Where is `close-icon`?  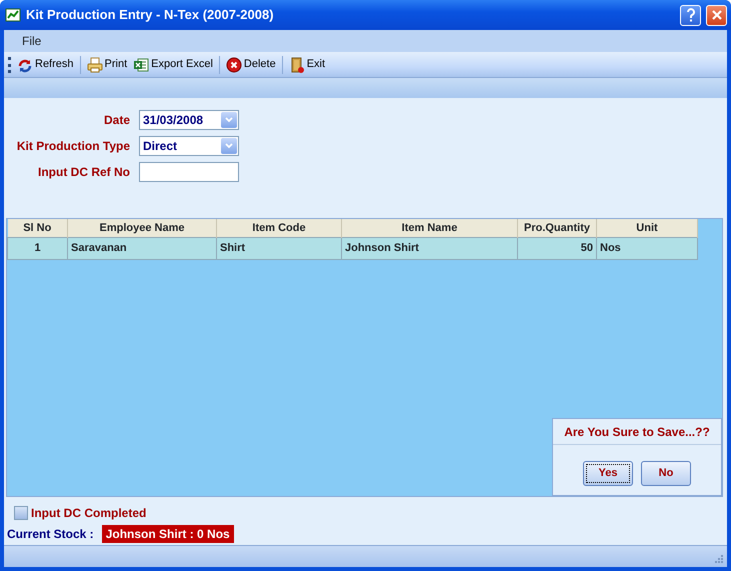 close-icon is located at coordinates (716, 15).